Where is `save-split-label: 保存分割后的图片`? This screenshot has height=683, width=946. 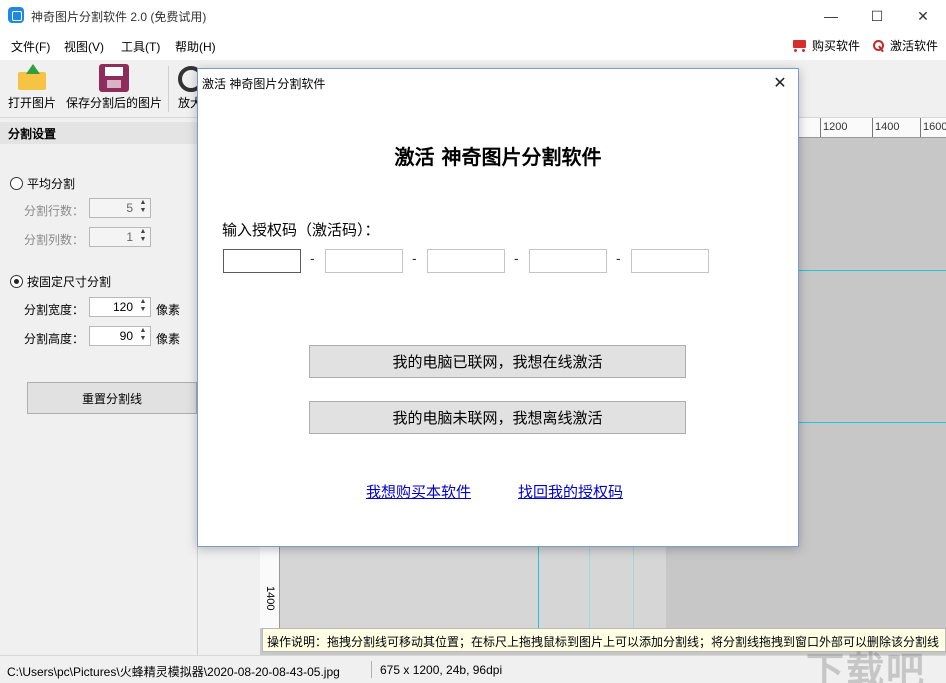 save-split-label: 保存分割后的图片 is located at coordinates (114, 103).